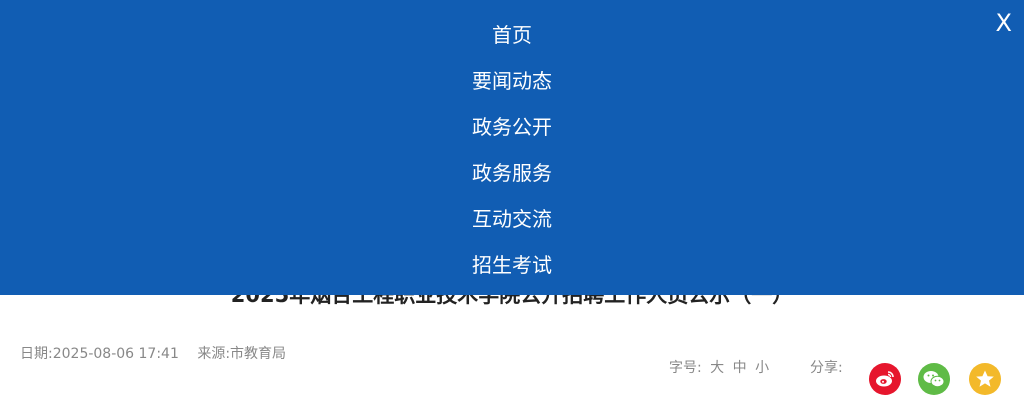 The height and width of the screenshot is (400, 1024). Describe the element at coordinates (242, 354) in the screenshot. I see `article-source: 来源:市教育局` at that location.